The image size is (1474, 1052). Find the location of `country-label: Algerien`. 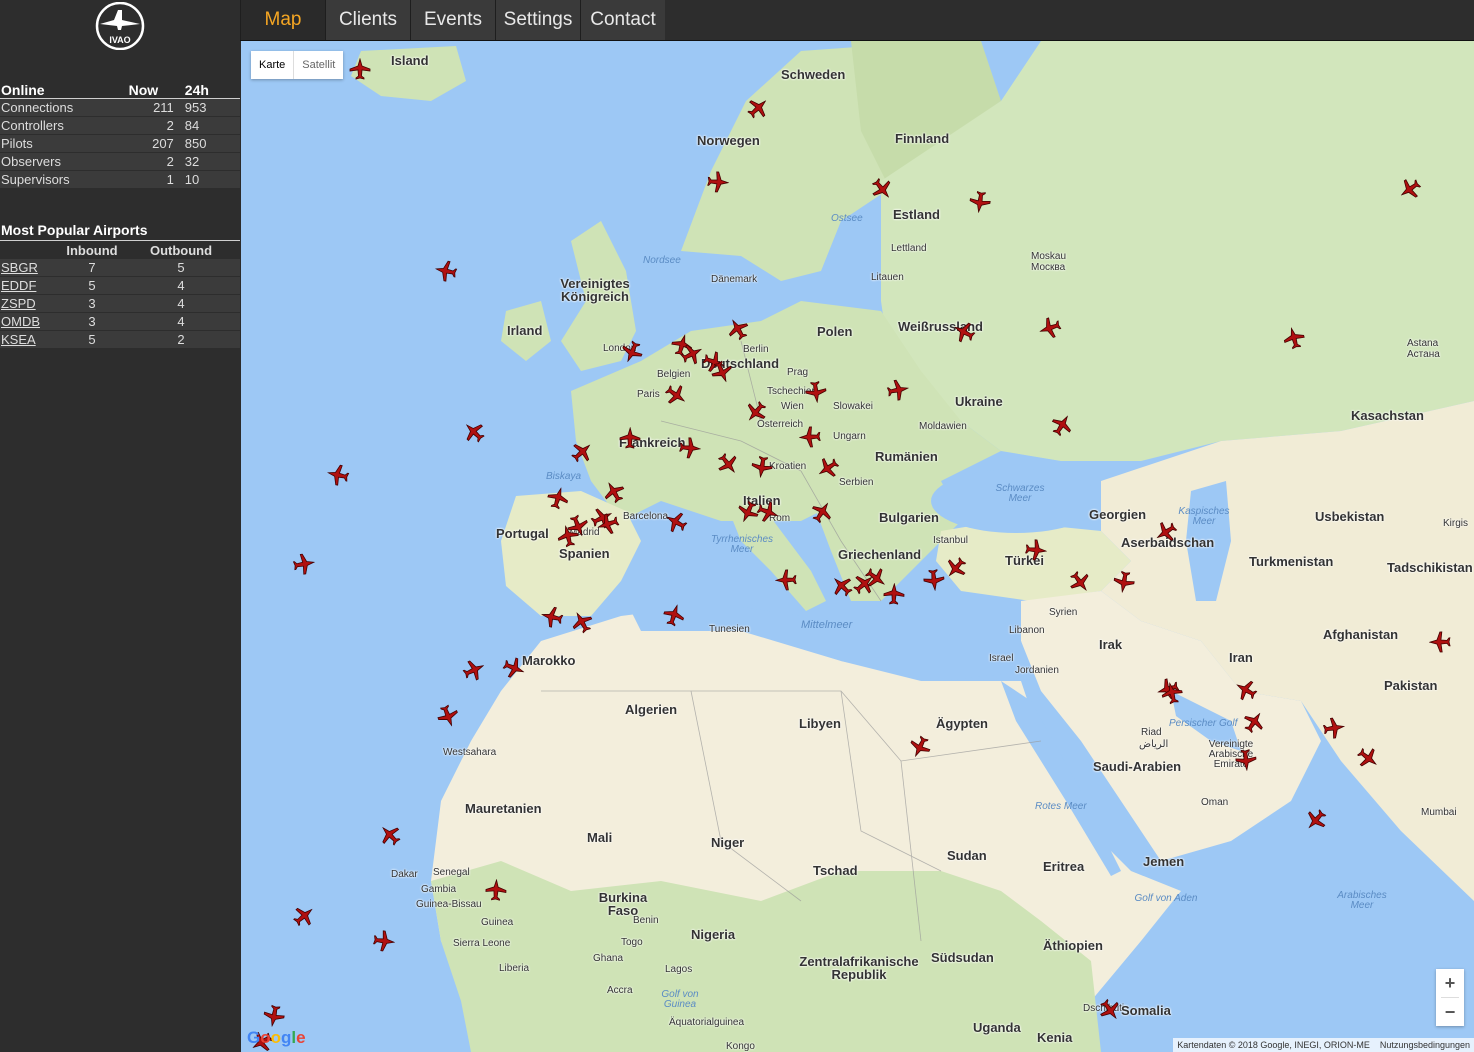

country-label: Algerien is located at coordinates (651, 709).